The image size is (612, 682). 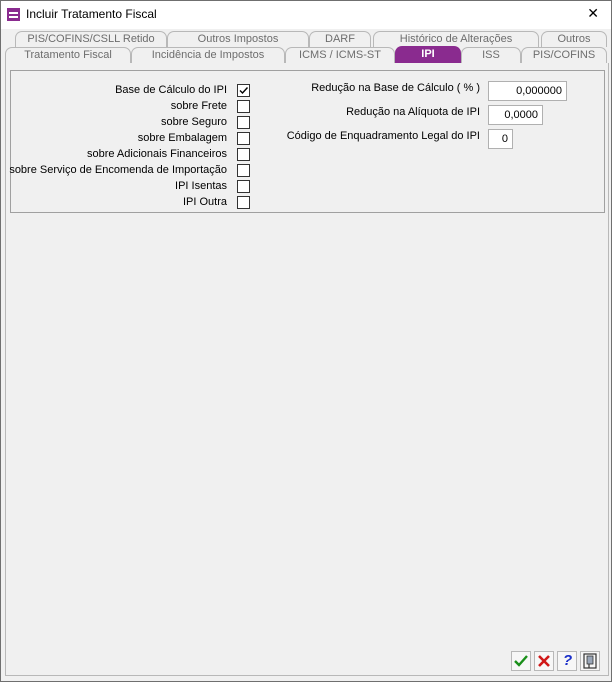 I want to click on exit-button, so click(x=590, y=661).